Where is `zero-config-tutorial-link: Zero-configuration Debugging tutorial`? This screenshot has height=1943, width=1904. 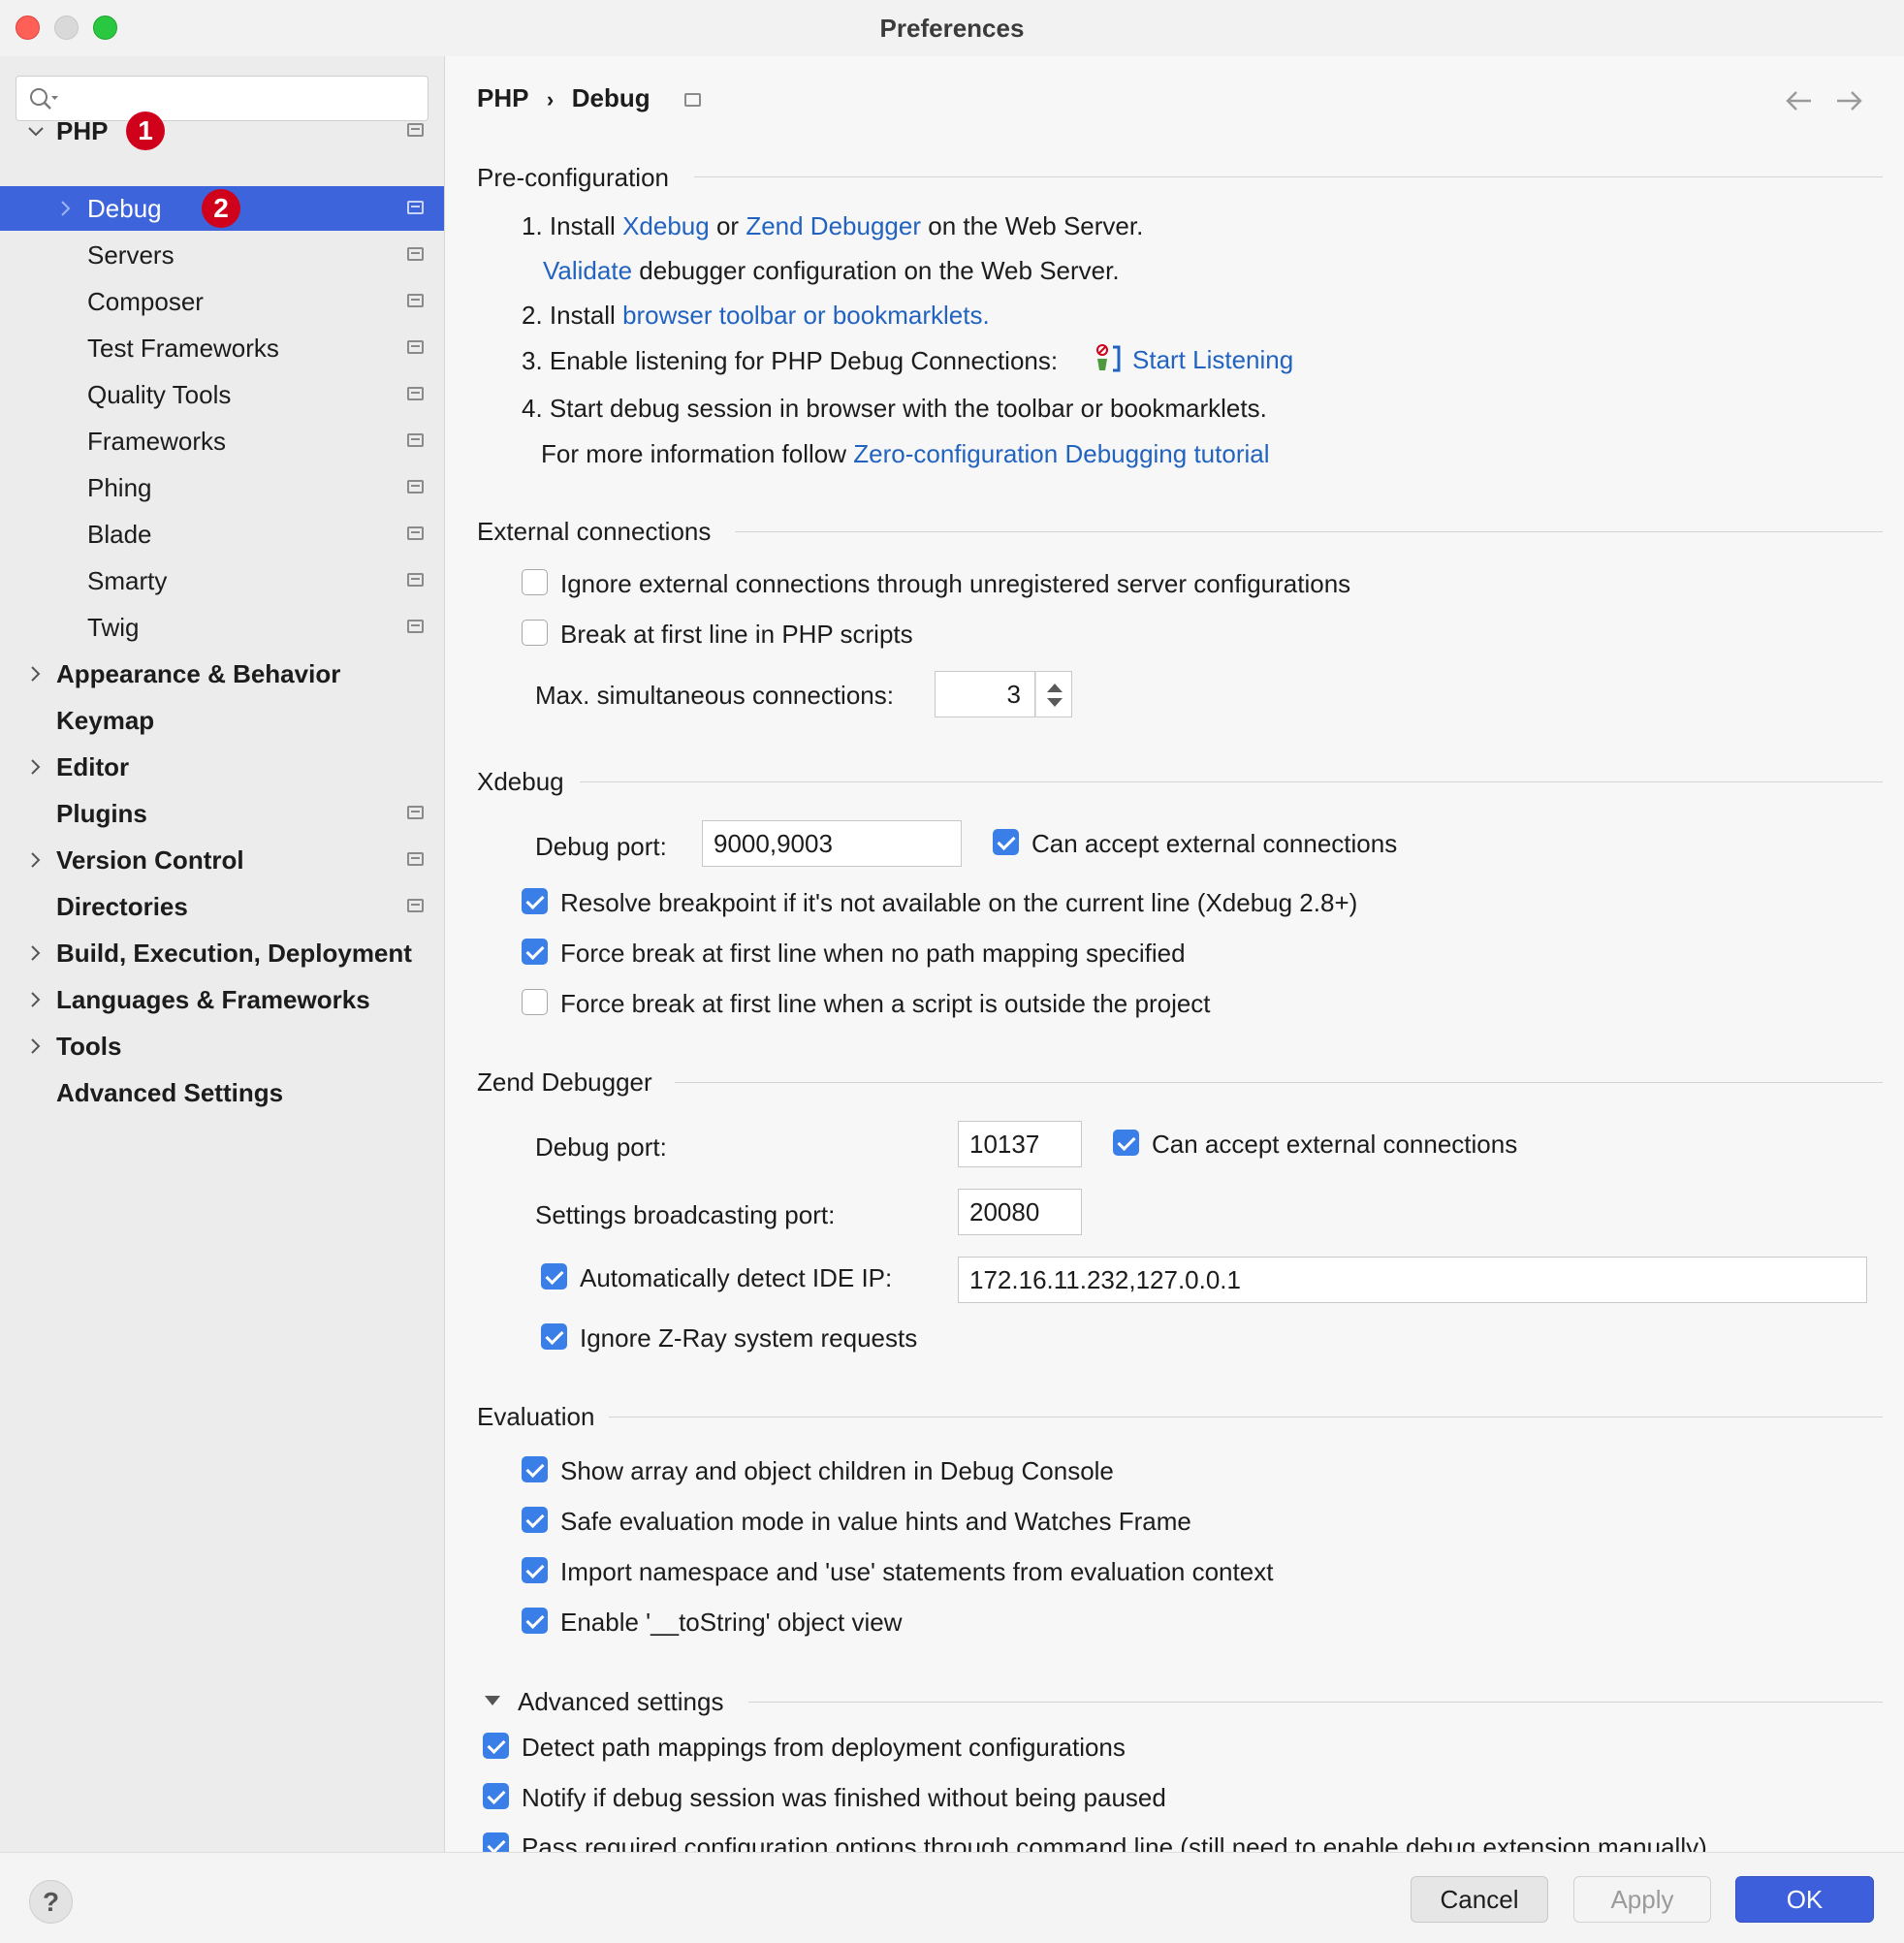 zero-config-tutorial-link: Zero-configuration Debugging tutorial is located at coordinates (1061, 453).